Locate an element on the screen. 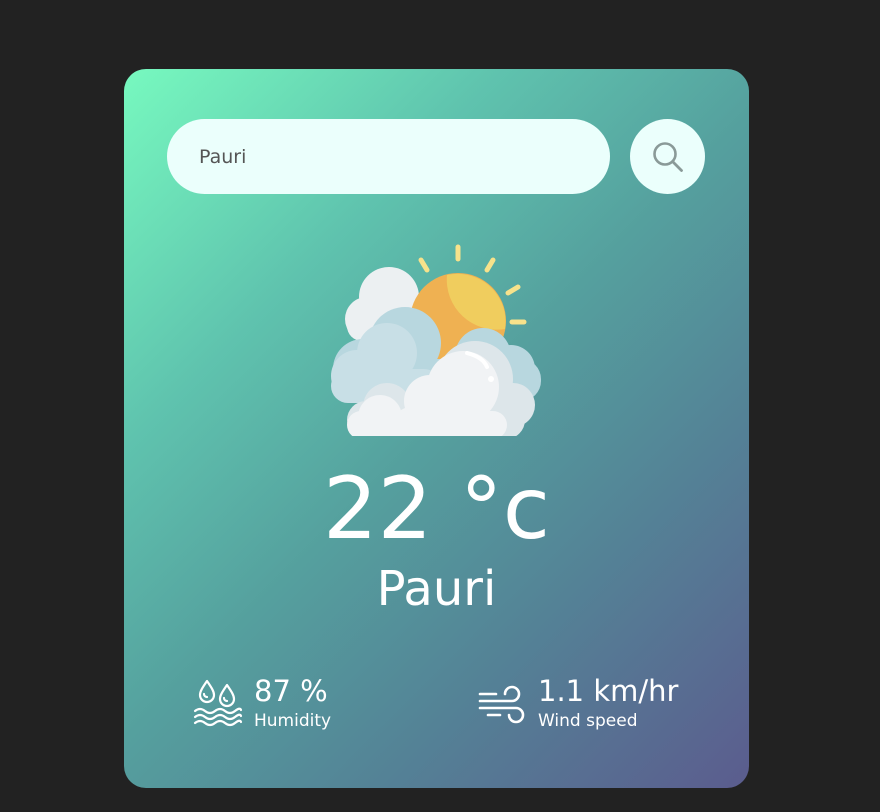 The image size is (880, 812). humidity-detail: 87 % Humidity is located at coordinates (261, 703).